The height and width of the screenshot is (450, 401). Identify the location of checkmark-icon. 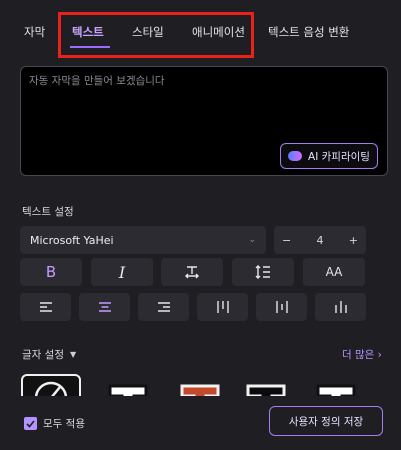
(30, 423).